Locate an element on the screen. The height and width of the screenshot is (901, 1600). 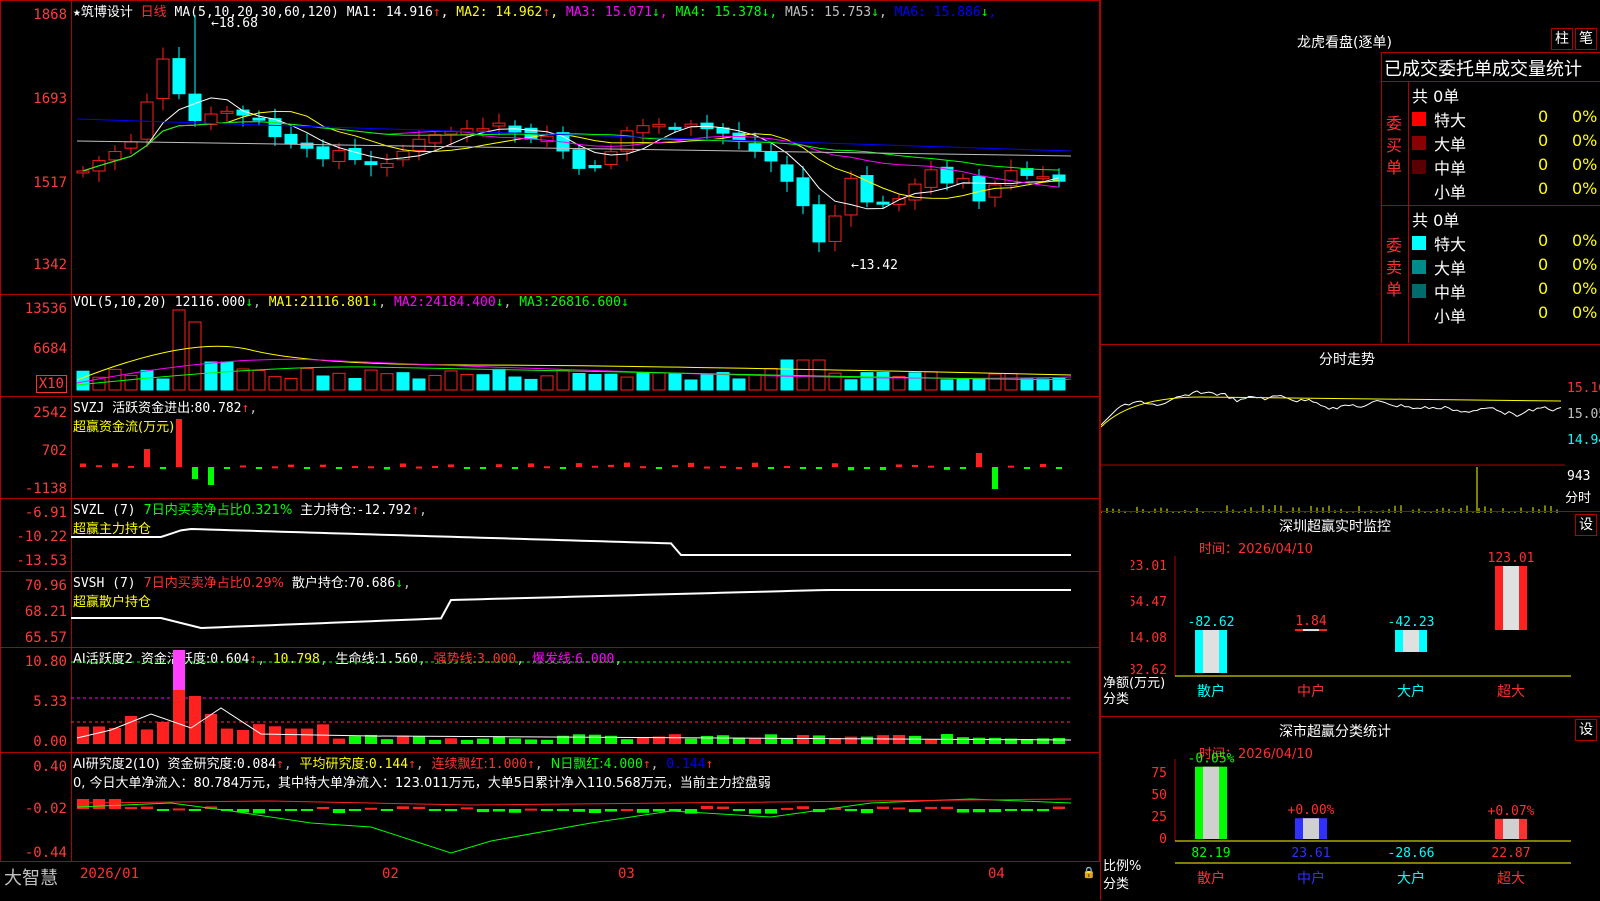
research-line is located at coordinates (574, 826).